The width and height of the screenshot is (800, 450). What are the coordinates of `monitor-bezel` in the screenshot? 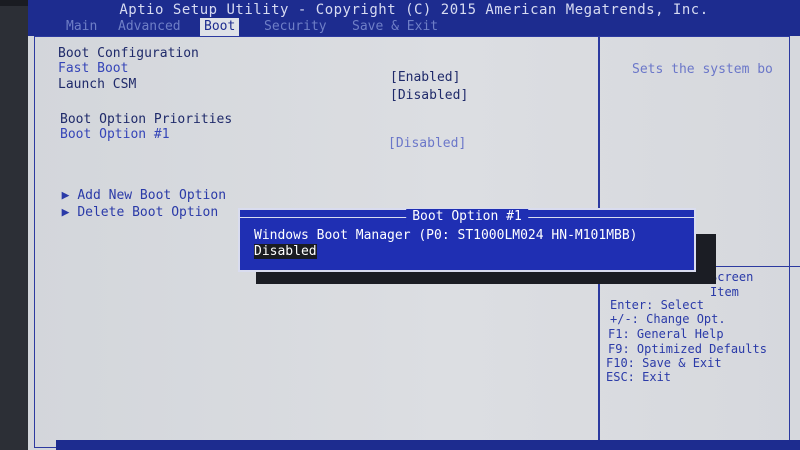 It's located at (14, 225).